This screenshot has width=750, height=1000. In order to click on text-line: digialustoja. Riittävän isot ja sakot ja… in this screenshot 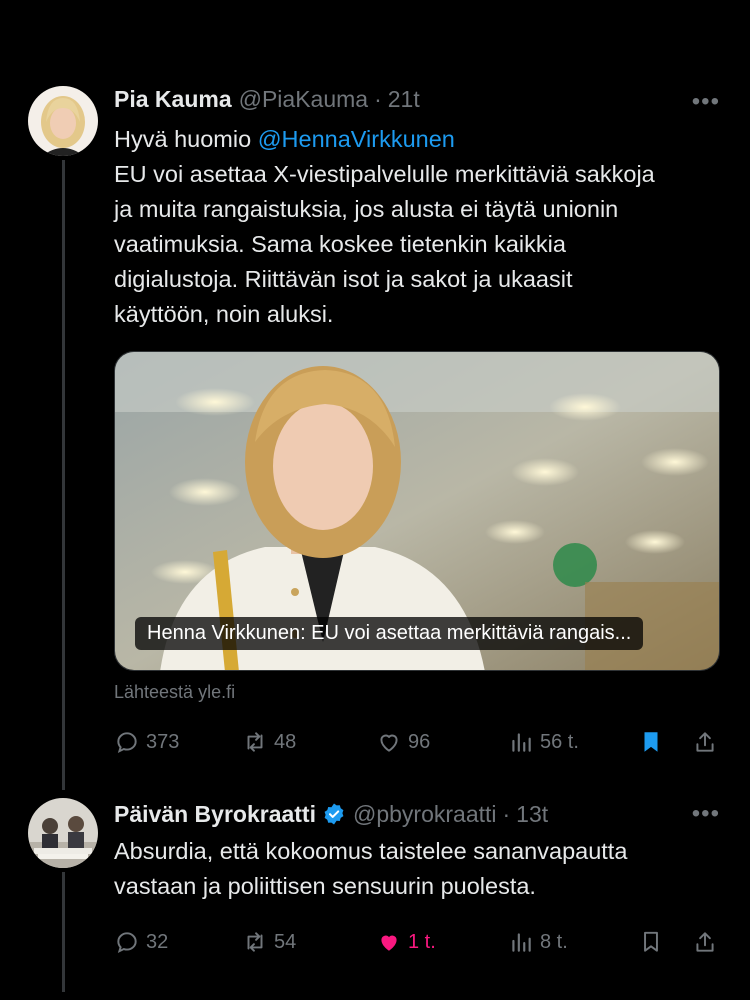, I will do `click(343, 279)`.